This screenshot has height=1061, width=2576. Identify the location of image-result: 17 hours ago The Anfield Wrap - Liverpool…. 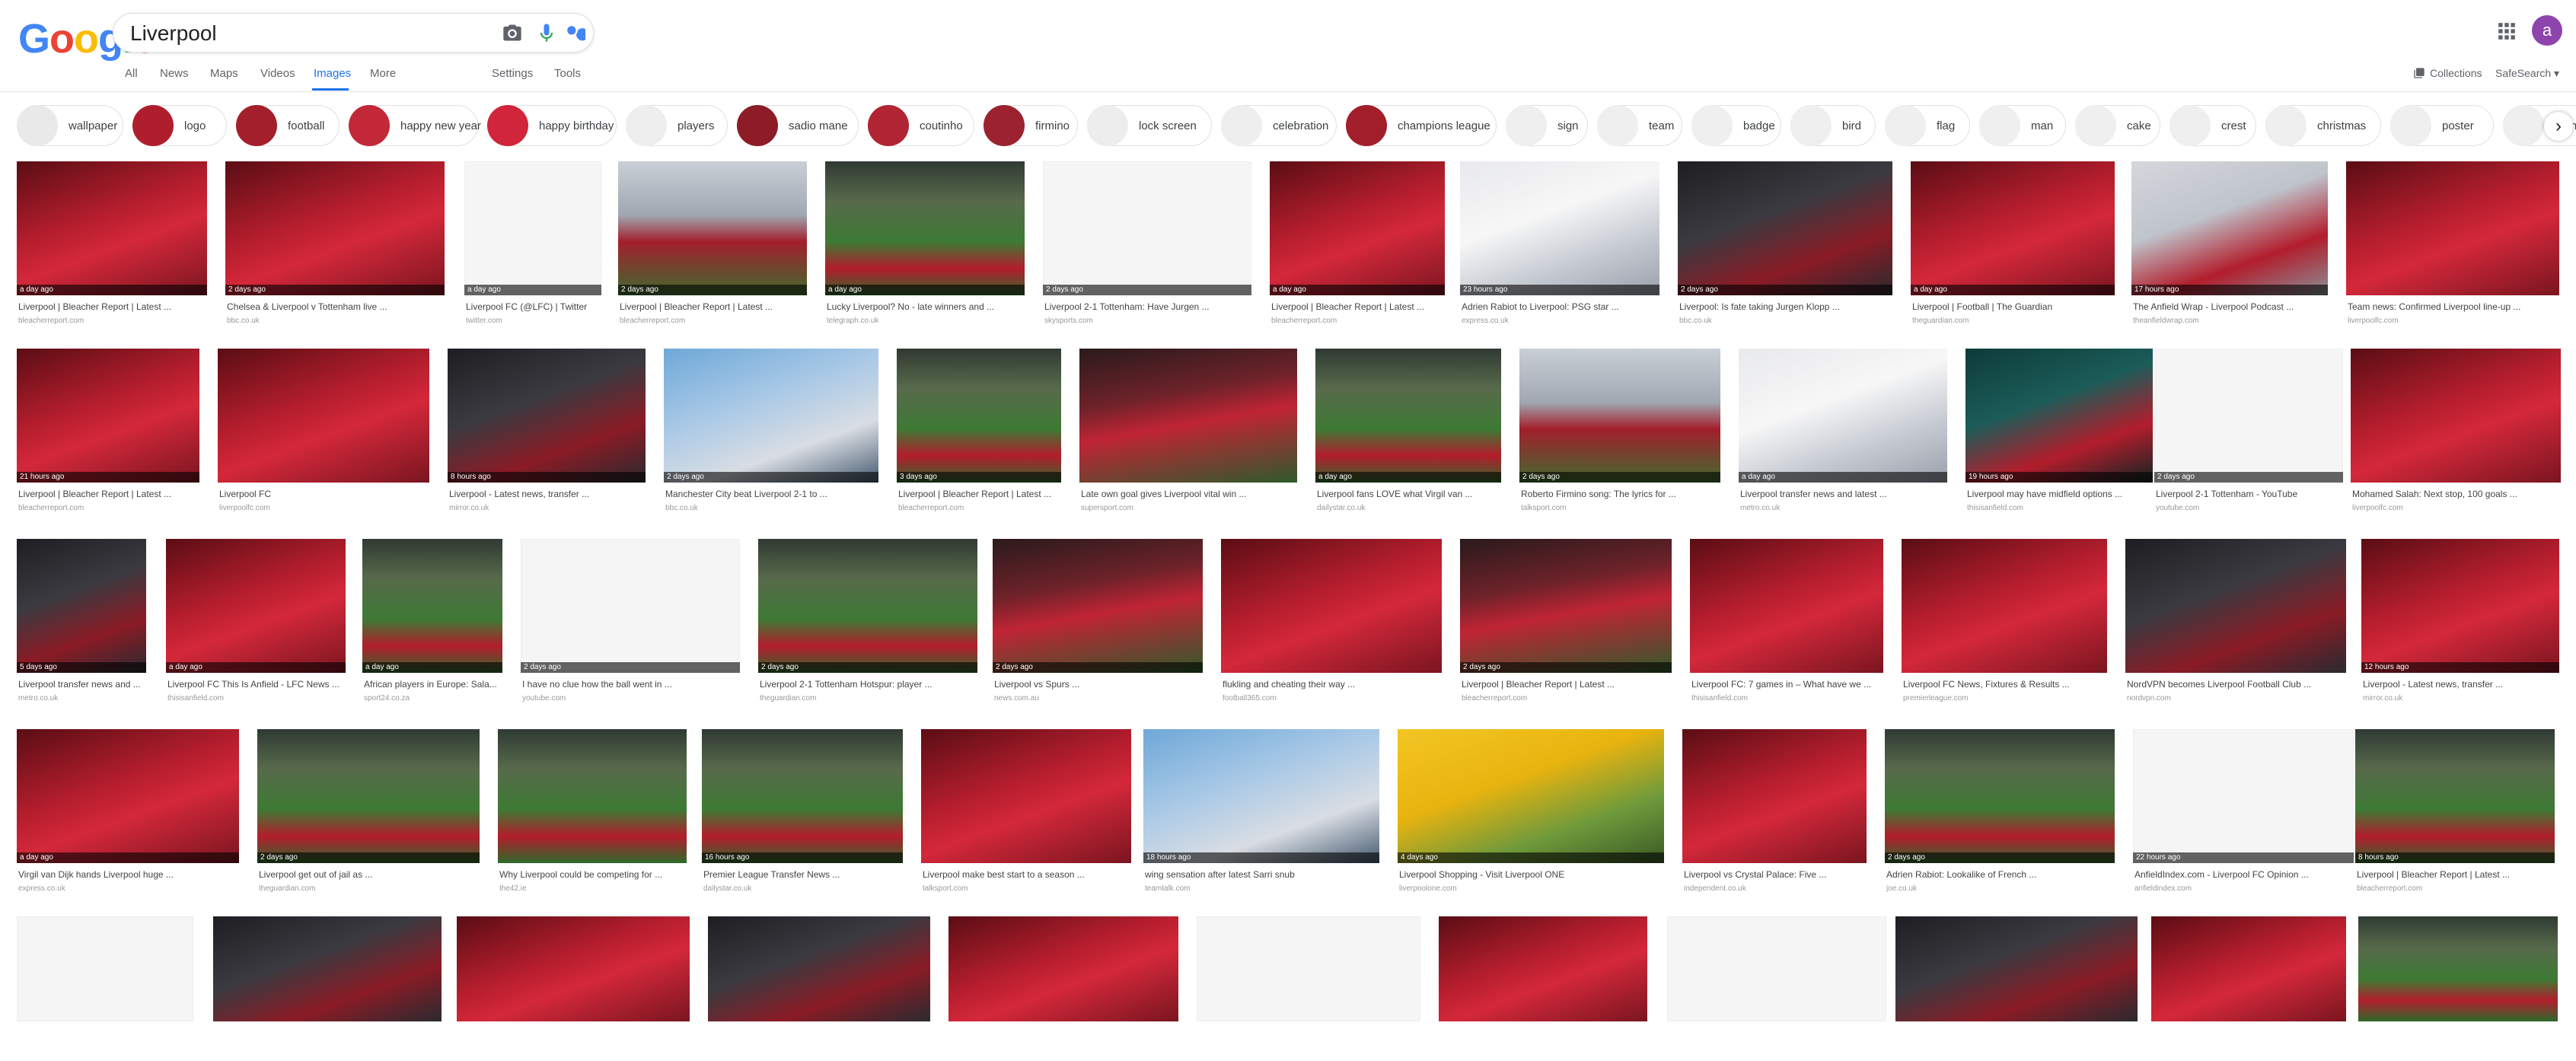
(2229, 248).